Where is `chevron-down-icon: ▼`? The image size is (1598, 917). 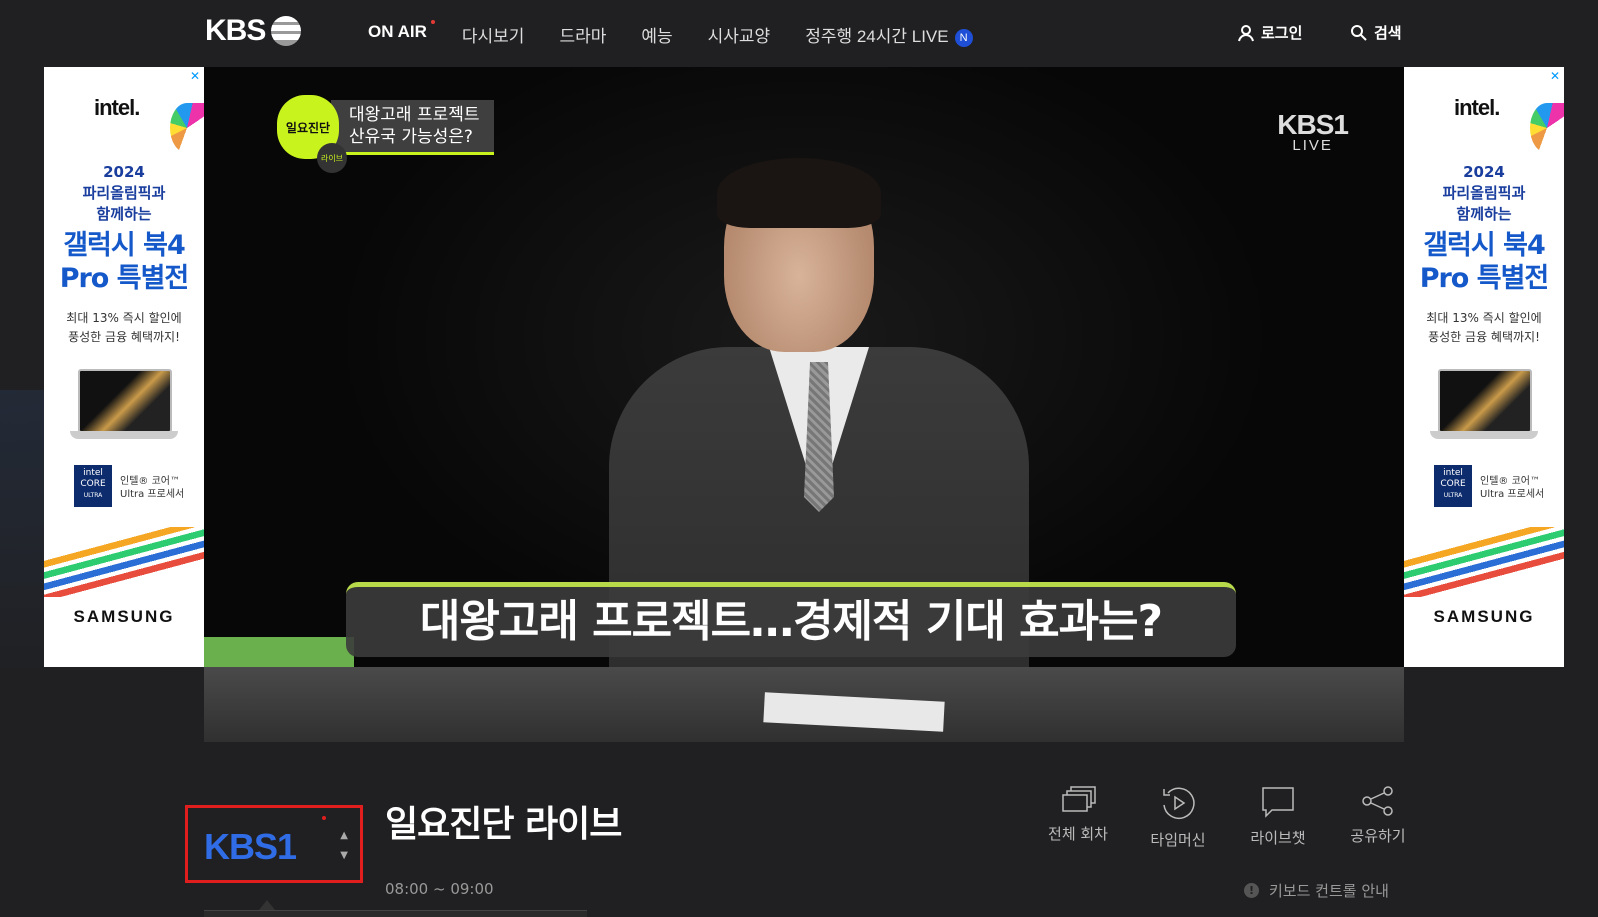
chevron-down-icon: ▼ is located at coordinates (344, 856).